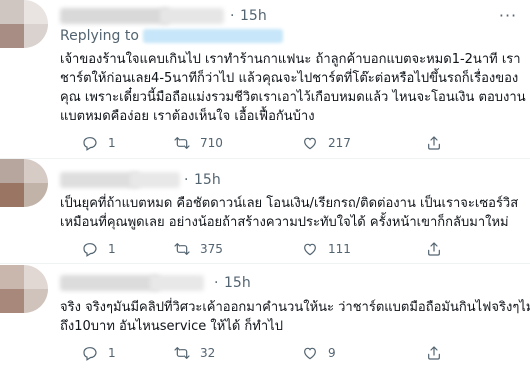  I want to click on tweet-actions: 1 375 111, so click(290, 249).